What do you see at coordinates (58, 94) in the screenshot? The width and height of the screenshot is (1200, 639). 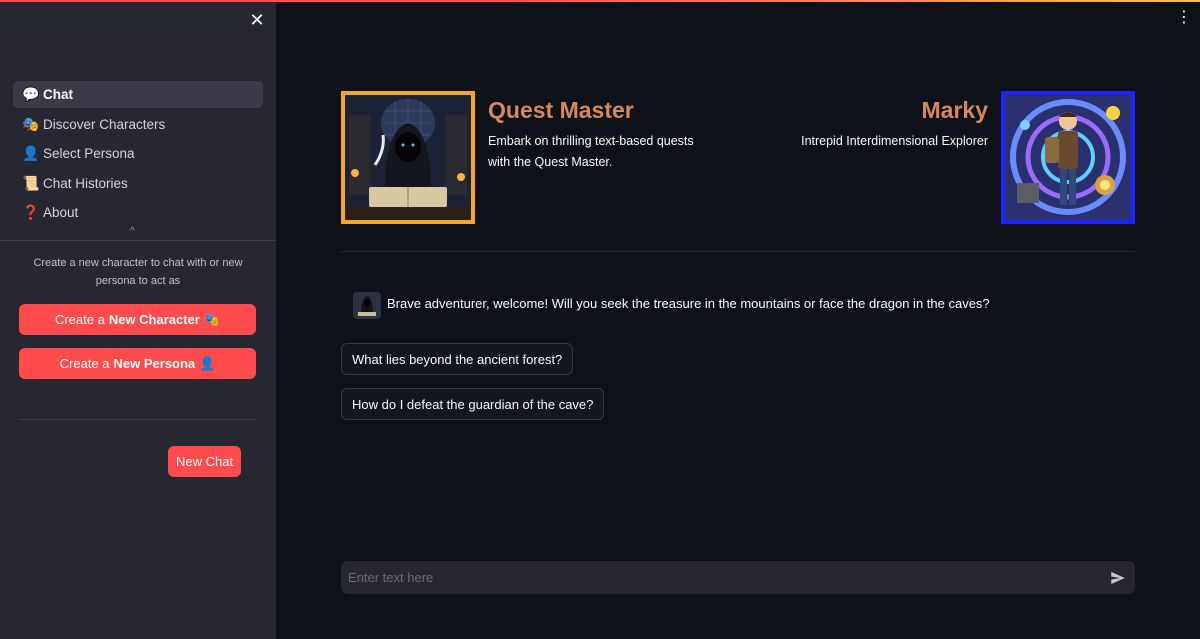 I see `nav-item-label: Chat` at bounding box center [58, 94].